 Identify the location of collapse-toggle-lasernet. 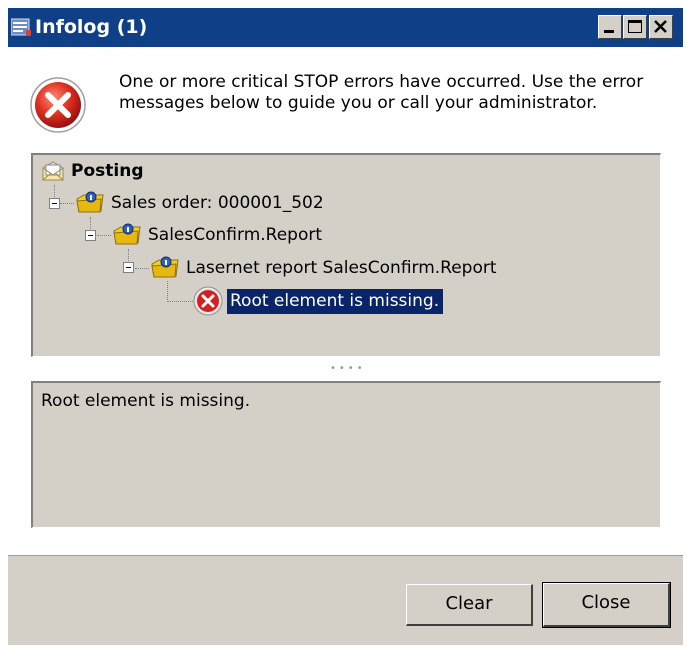
(128, 267).